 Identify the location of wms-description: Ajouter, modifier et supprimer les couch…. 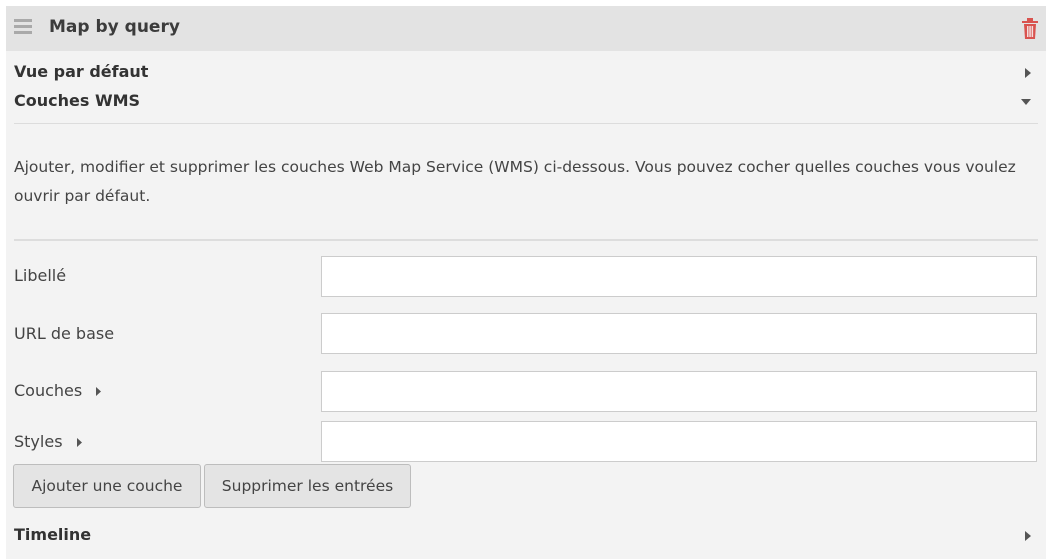
(515, 181).